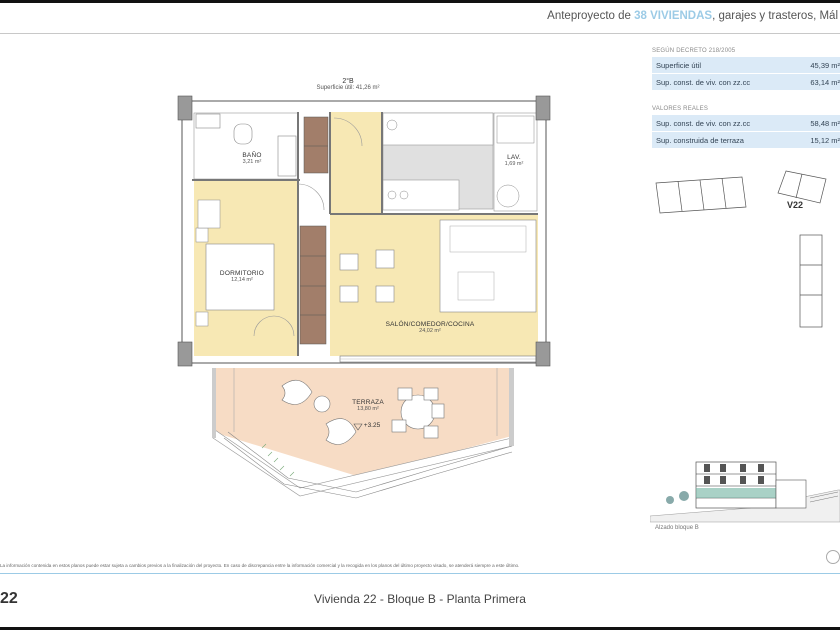  Describe the element at coordinates (746, 123) in the screenshot. I see `table-row: Sup. const. de viv. con zz.cc 58,48 m²` at that location.